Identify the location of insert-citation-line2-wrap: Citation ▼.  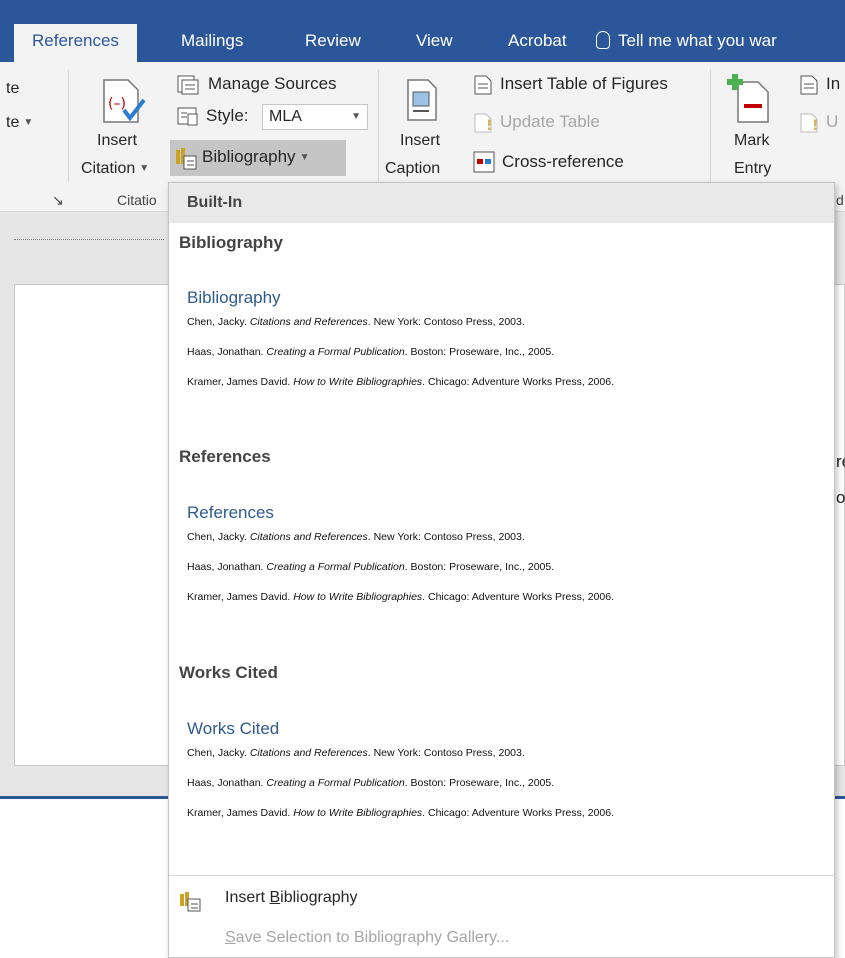
(115, 169).